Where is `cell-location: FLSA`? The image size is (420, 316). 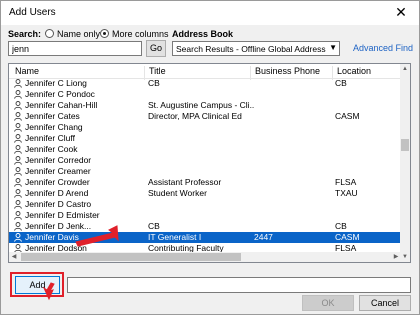
cell-location: FLSA is located at coordinates (346, 182).